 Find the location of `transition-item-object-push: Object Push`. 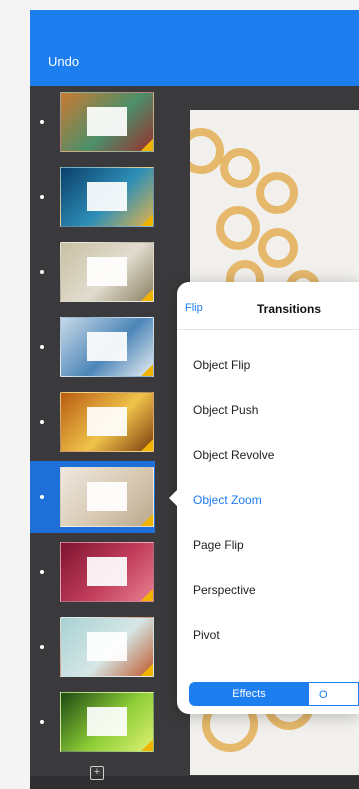

transition-item-object-push: Object Push is located at coordinates (225, 410).